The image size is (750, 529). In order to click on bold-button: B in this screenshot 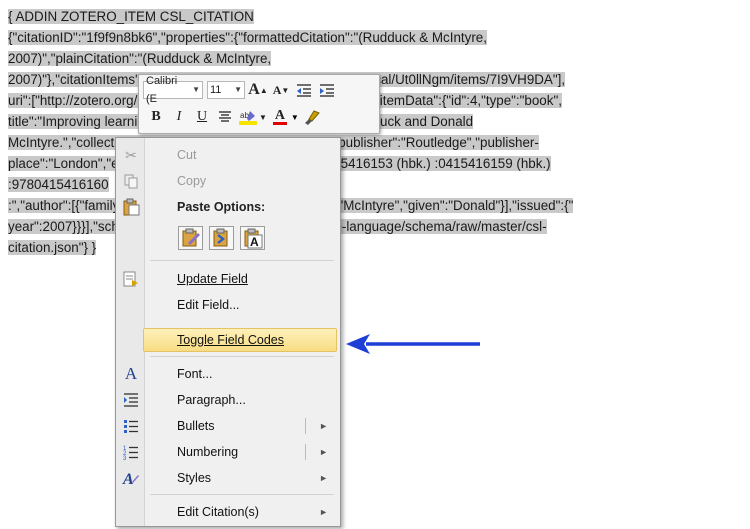, I will do `click(156, 117)`.